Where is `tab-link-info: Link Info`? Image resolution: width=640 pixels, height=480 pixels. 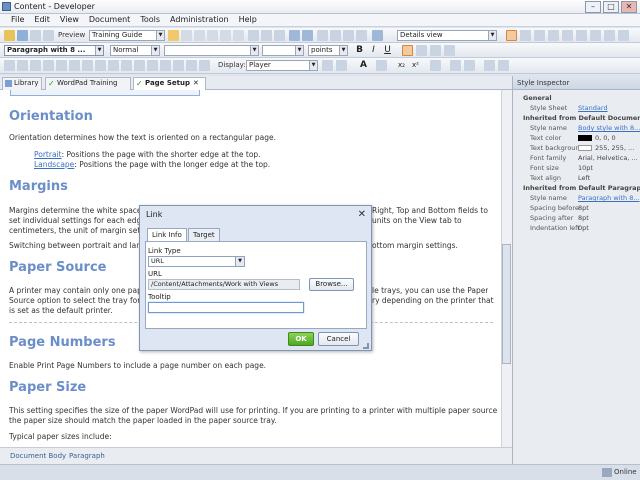 tab-link-info: Link Info is located at coordinates (167, 235).